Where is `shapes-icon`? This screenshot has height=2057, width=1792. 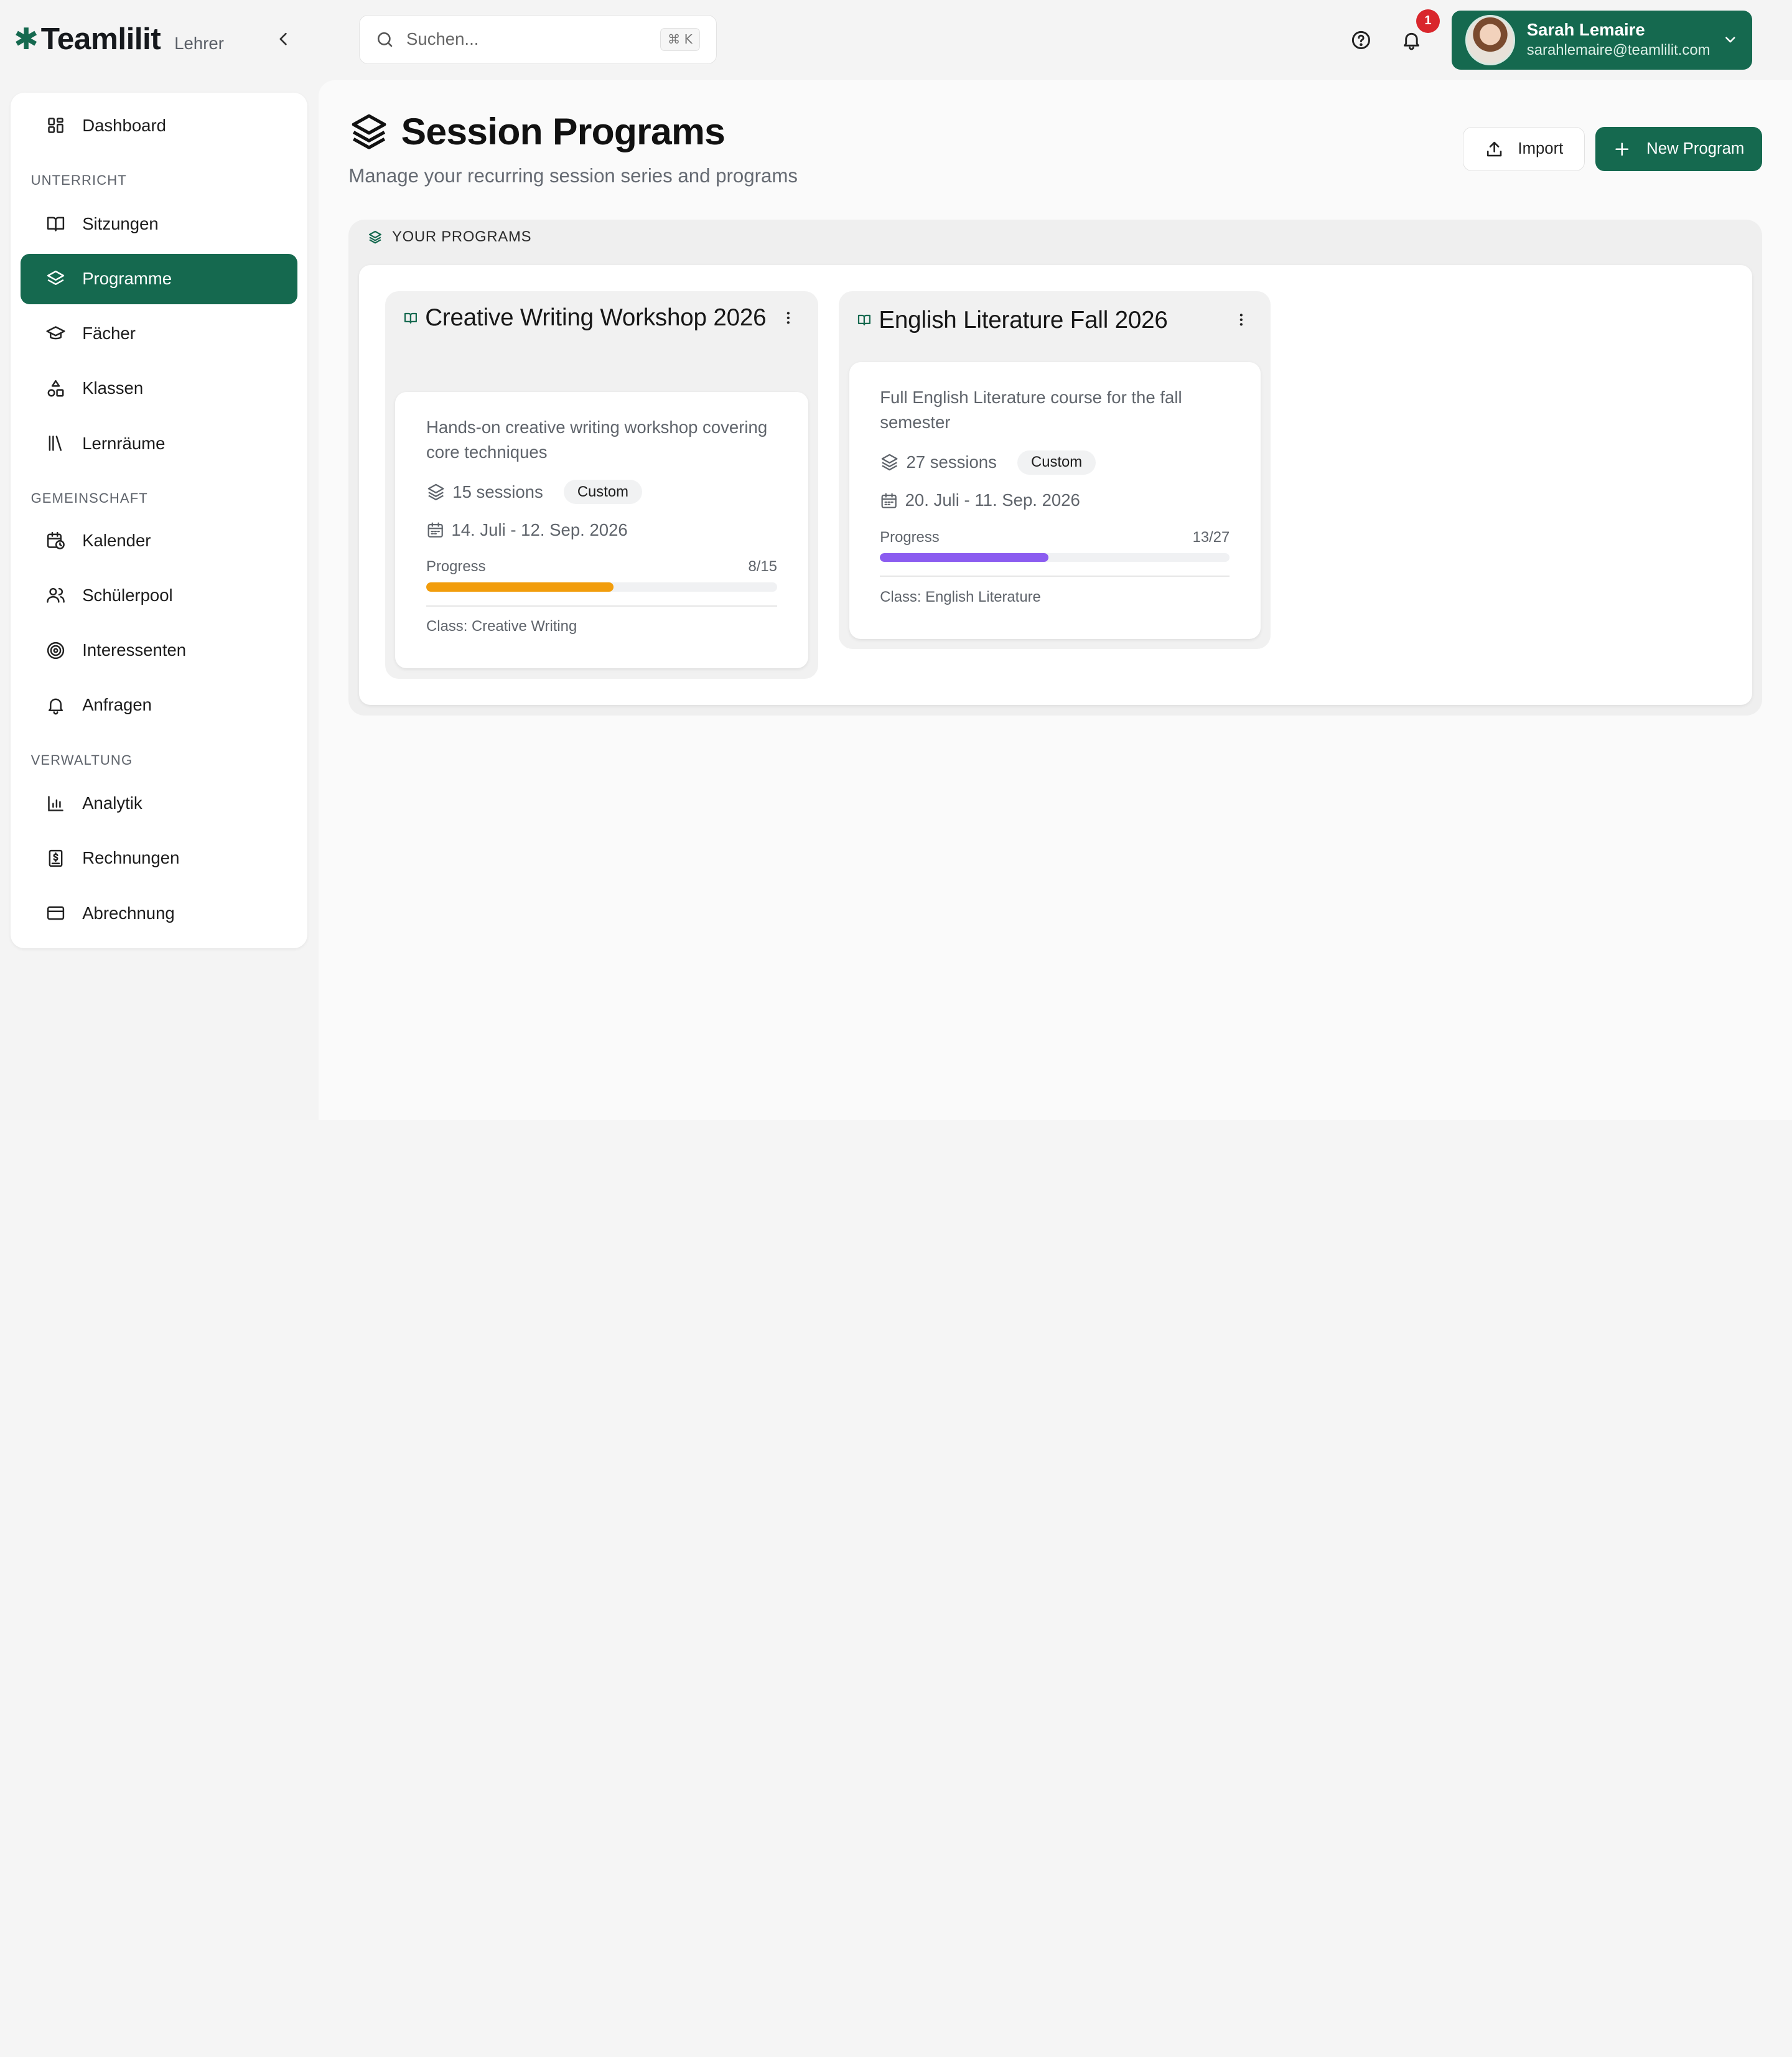
shapes-icon is located at coordinates (56, 388).